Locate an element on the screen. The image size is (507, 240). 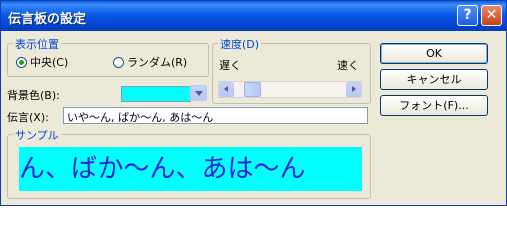
message-label: 伝言(X): is located at coordinates (28, 117).